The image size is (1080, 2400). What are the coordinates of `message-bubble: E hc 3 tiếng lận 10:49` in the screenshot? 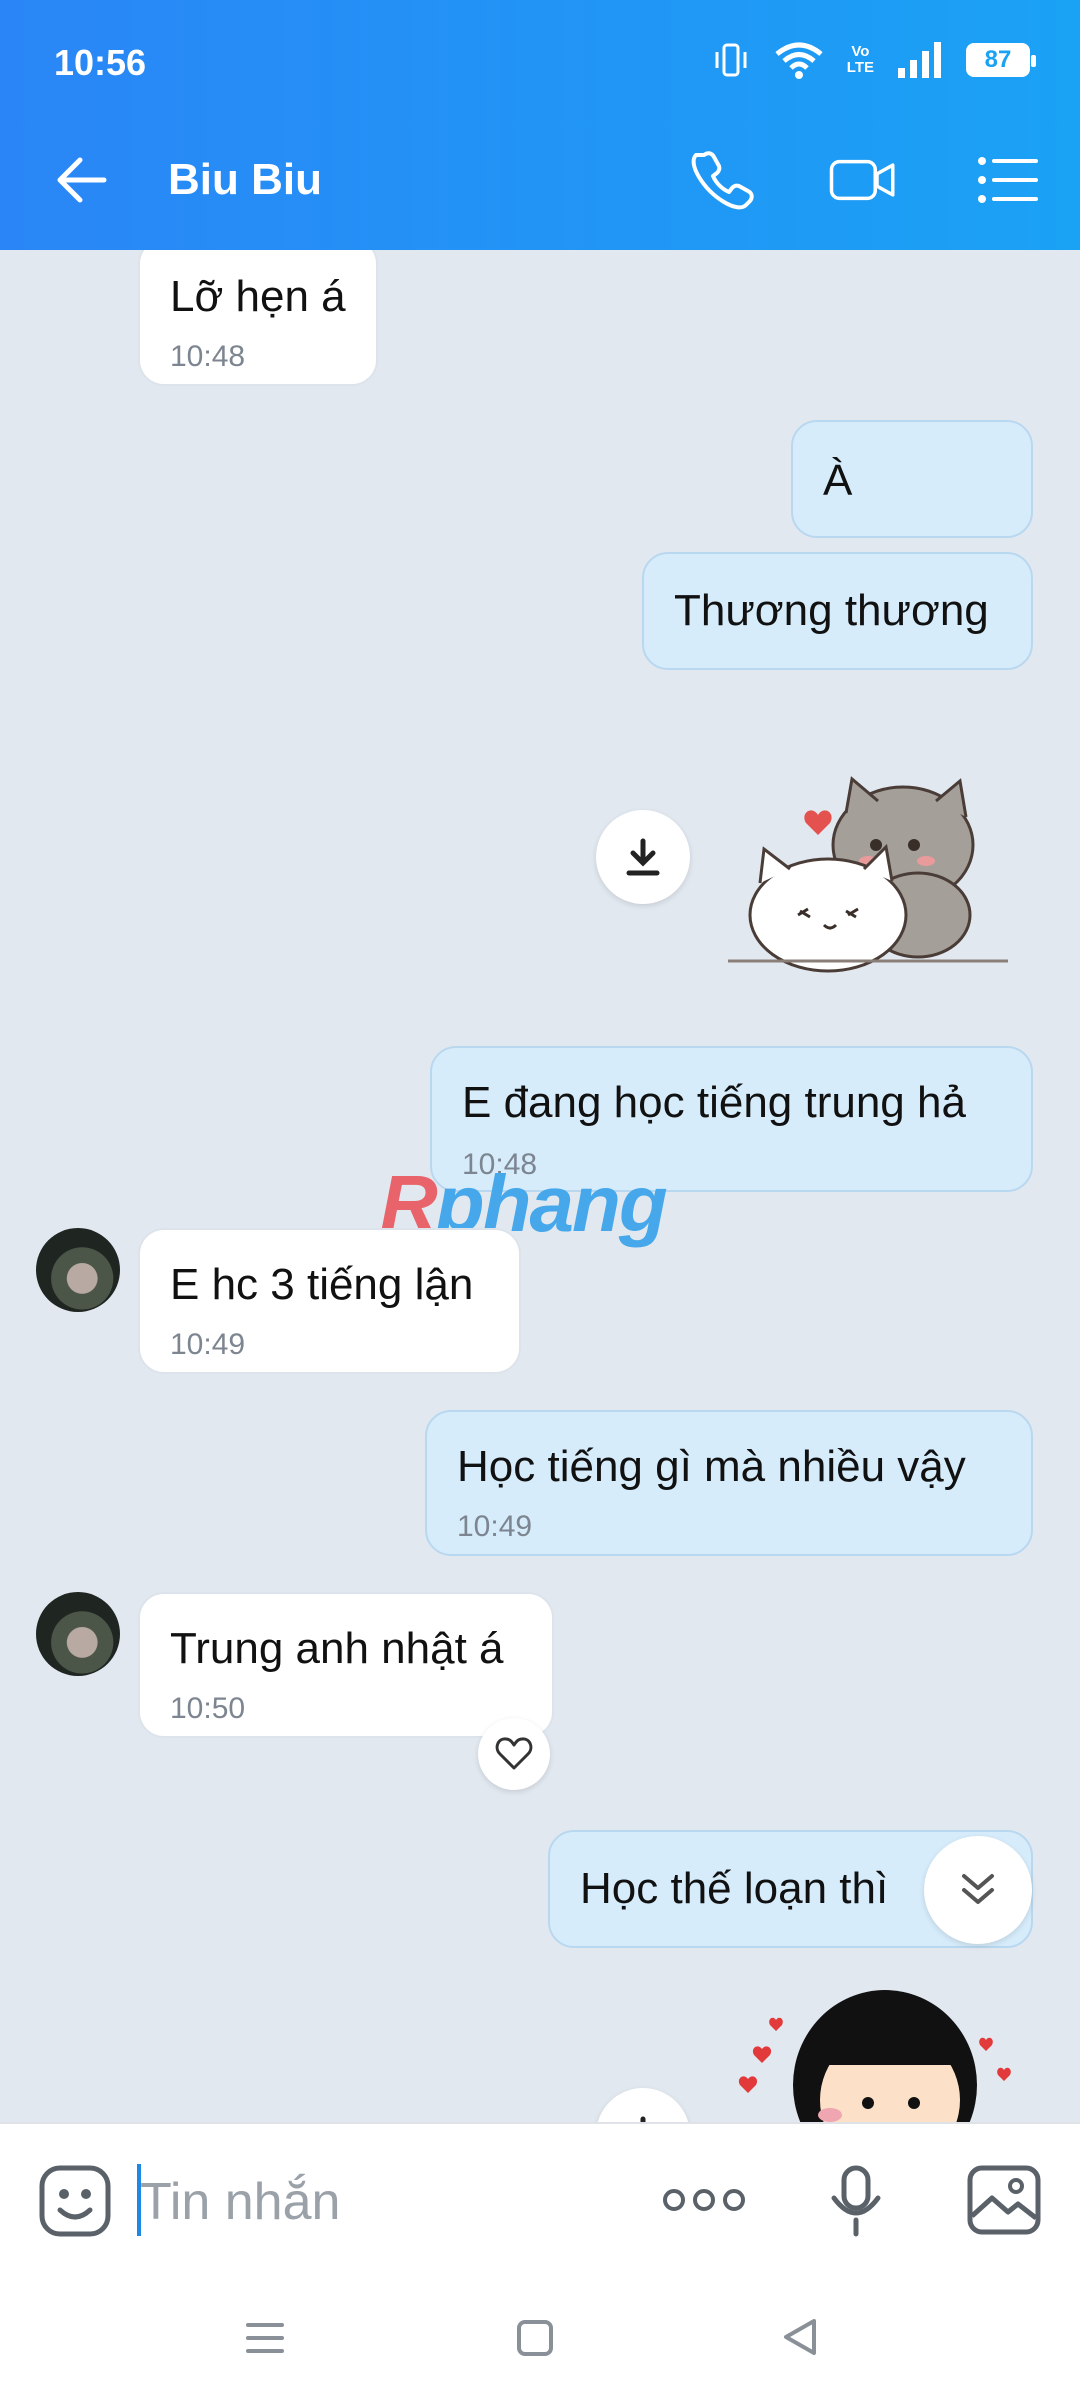 It's located at (329, 1301).